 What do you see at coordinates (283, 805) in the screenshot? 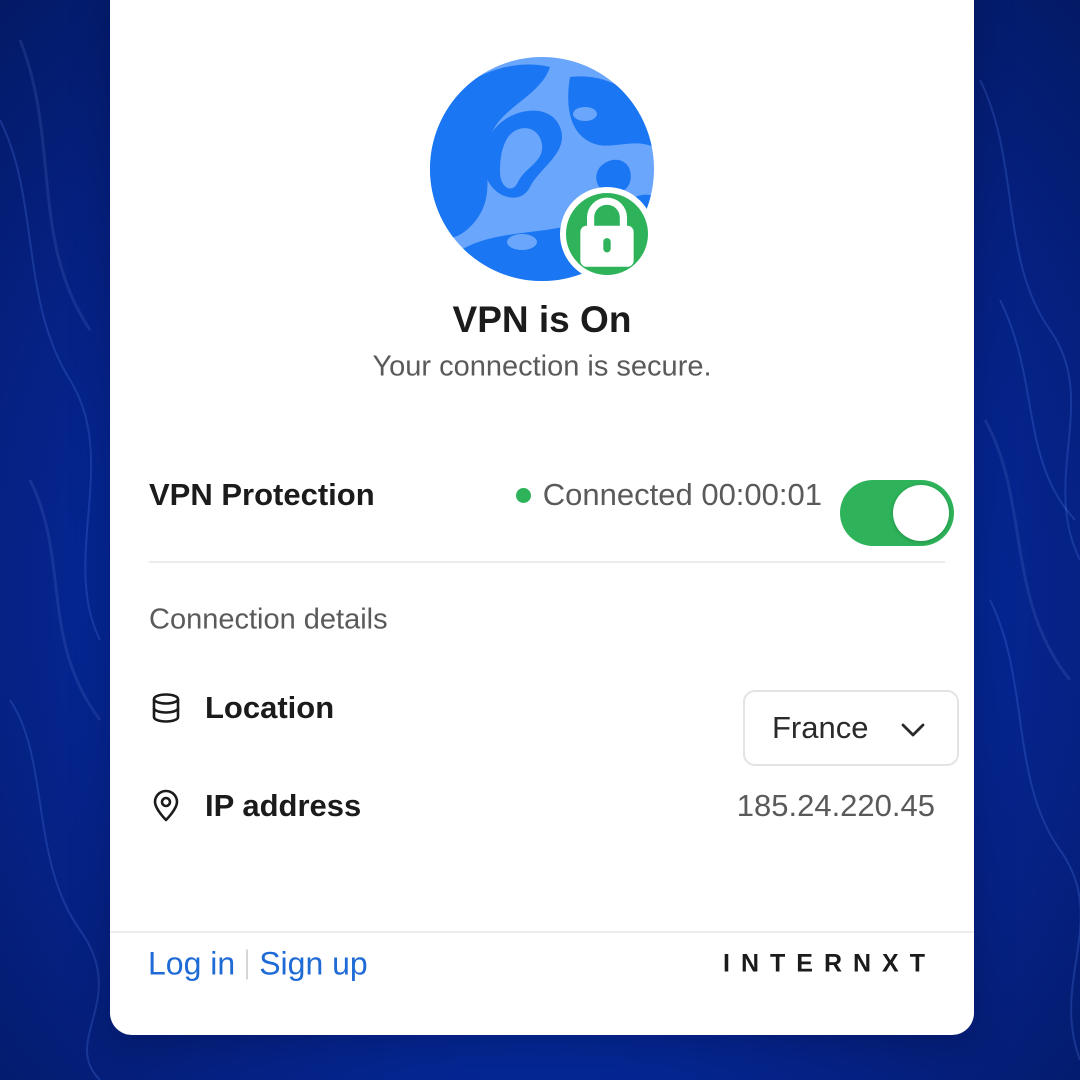
I see `ip-address-label: IP address` at bounding box center [283, 805].